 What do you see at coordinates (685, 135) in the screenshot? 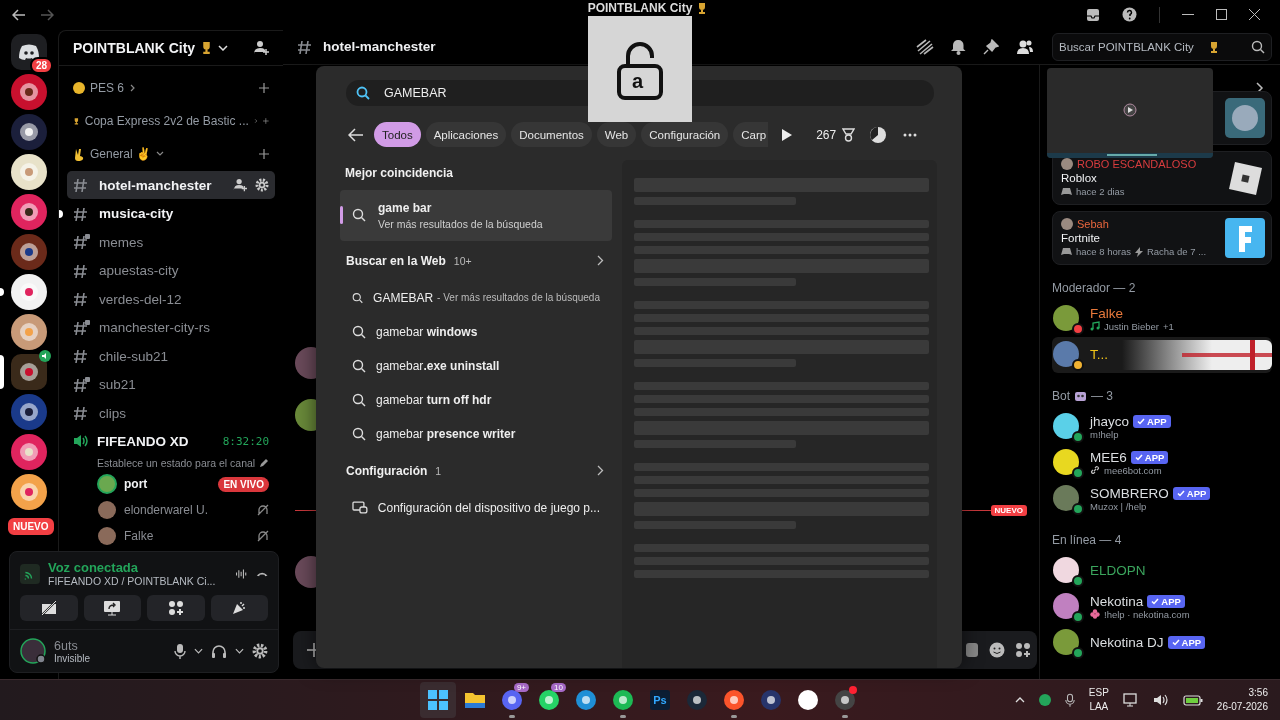
I see `filter-tab: Configuración` at bounding box center [685, 135].